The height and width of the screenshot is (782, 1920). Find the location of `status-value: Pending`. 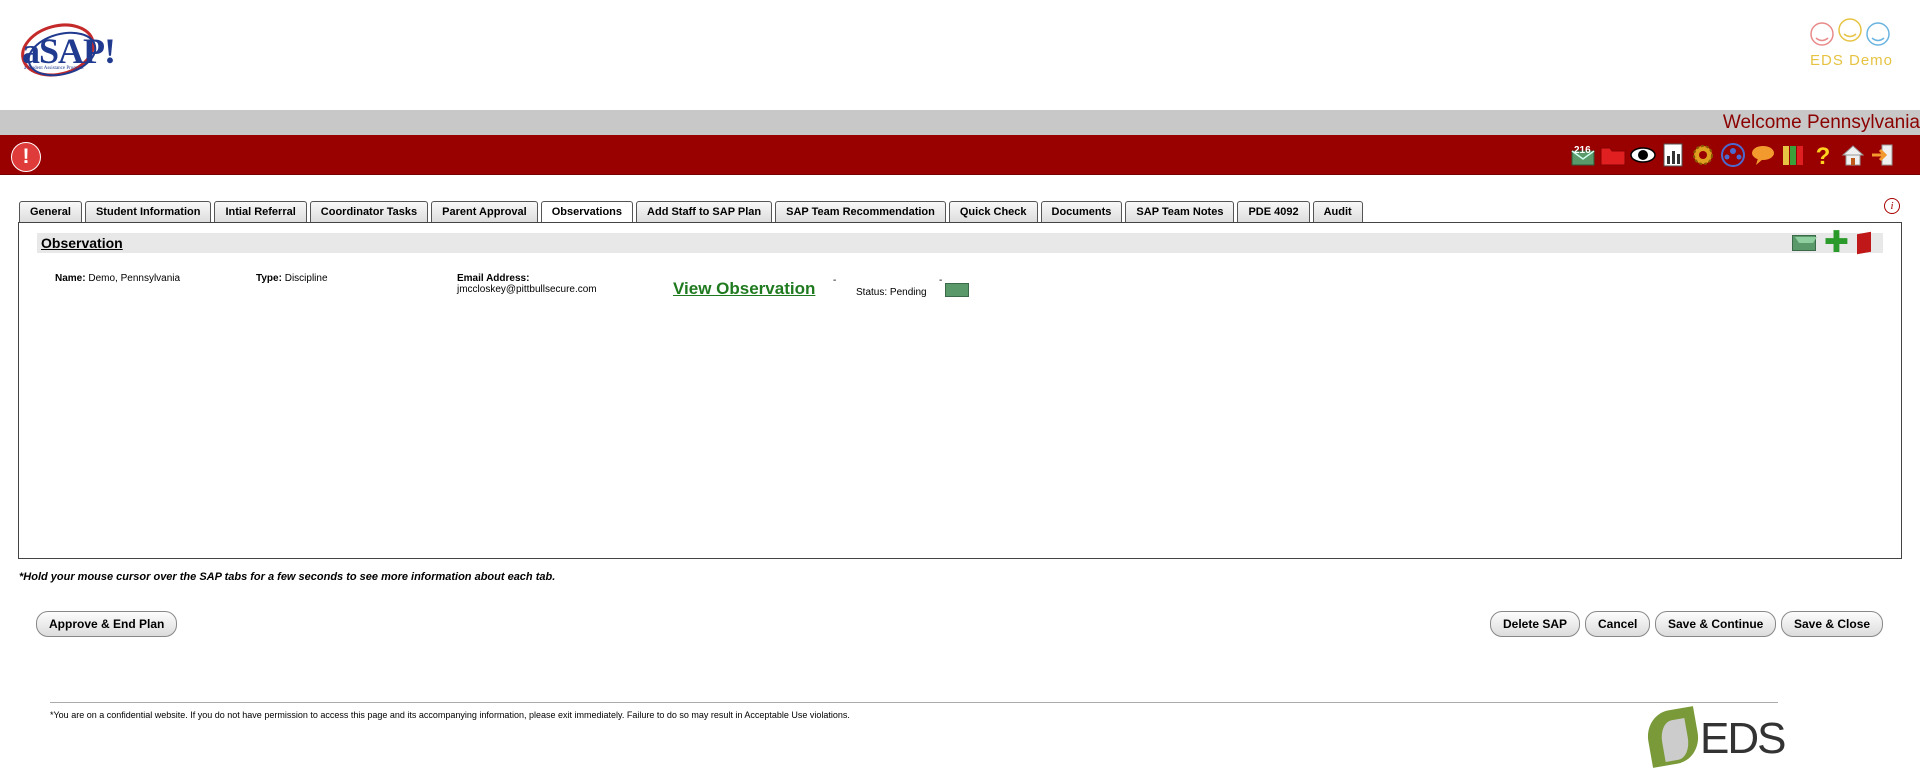

status-value: Pending is located at coordinates (908, 292).